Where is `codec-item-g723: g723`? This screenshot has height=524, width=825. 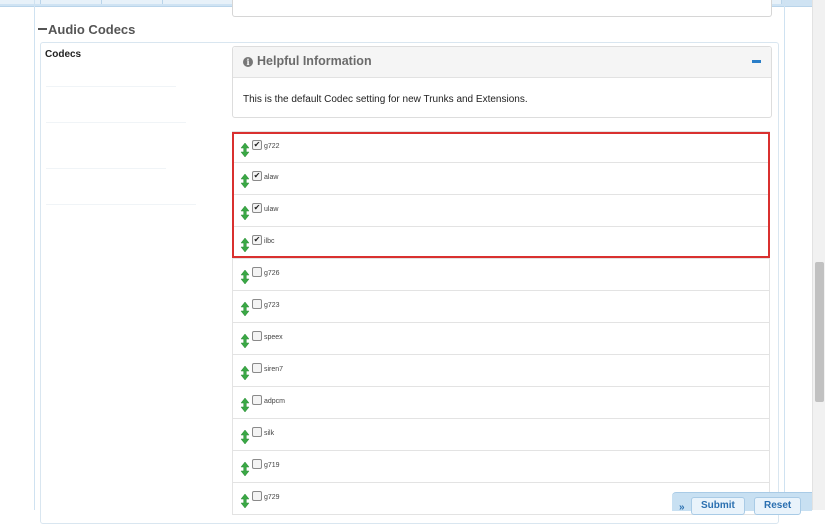 codec-item-g723: g723 is located at coordinates (501, 307).